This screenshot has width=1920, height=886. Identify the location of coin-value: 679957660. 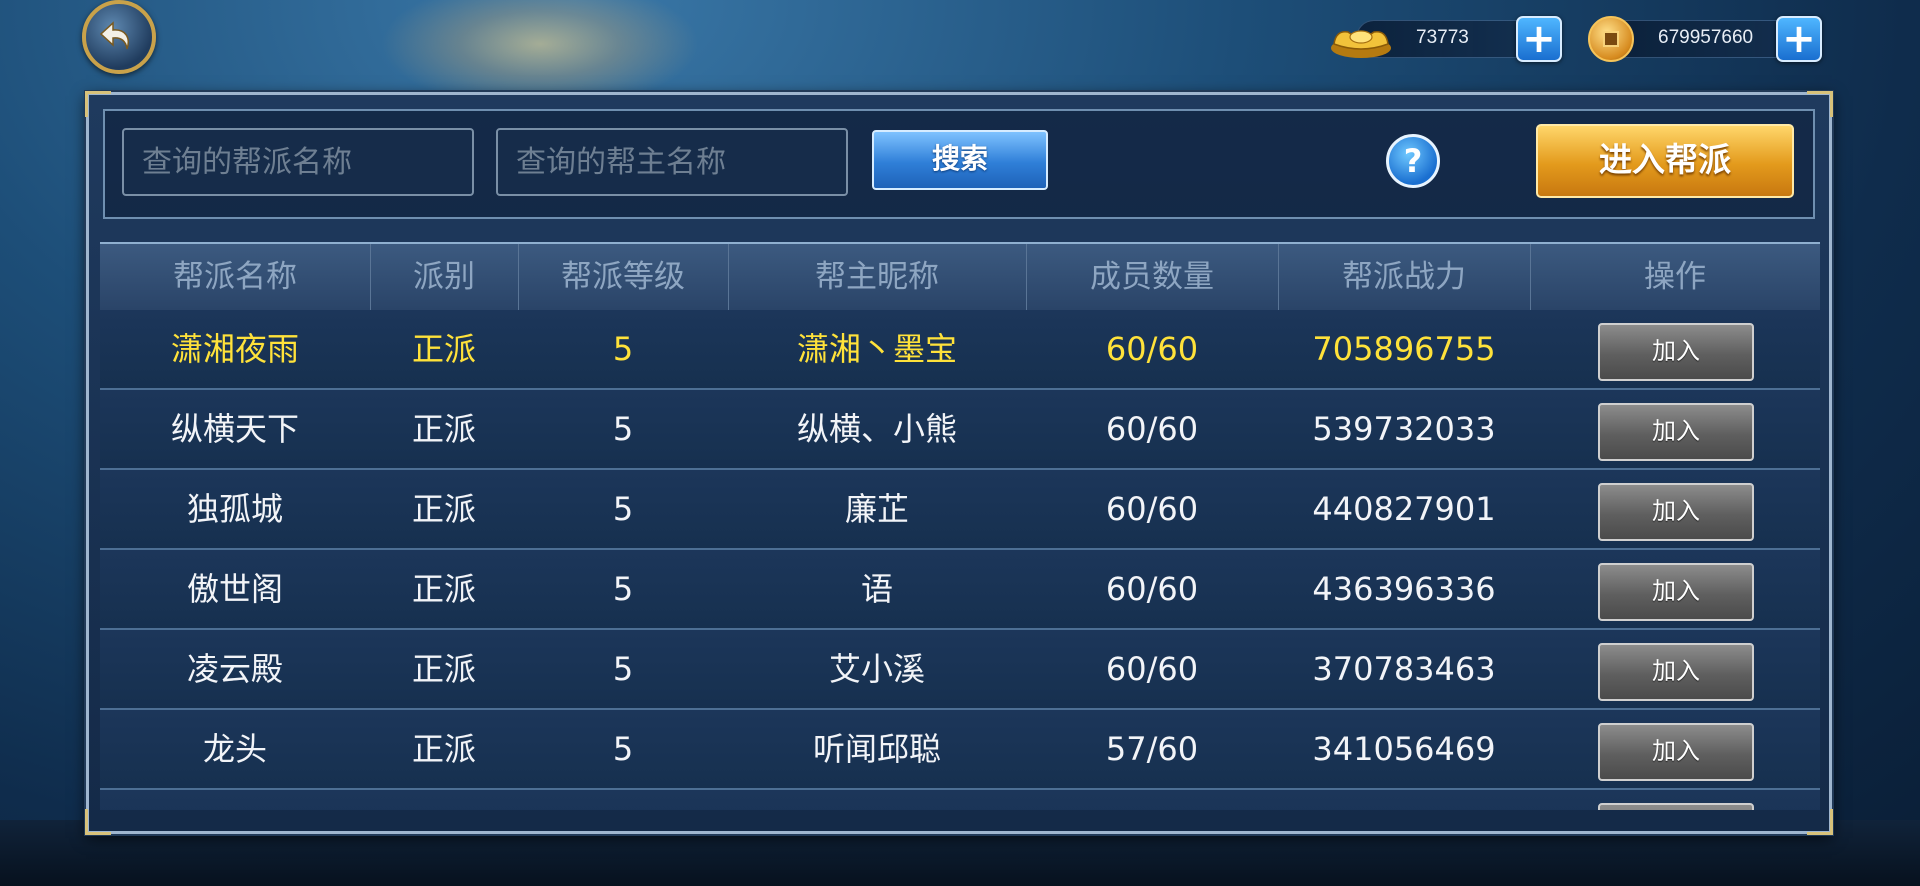
(1706, 37).